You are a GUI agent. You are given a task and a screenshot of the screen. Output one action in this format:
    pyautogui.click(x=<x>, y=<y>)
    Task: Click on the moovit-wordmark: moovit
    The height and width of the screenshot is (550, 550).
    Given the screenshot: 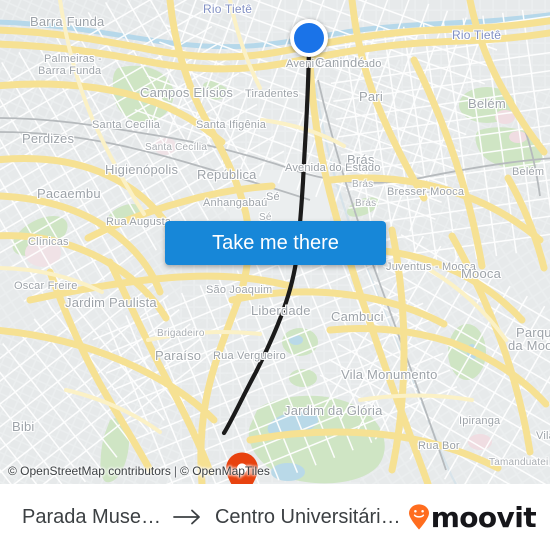 What is the action you would take?
    pyautogui.click(x=483, y=517)
    